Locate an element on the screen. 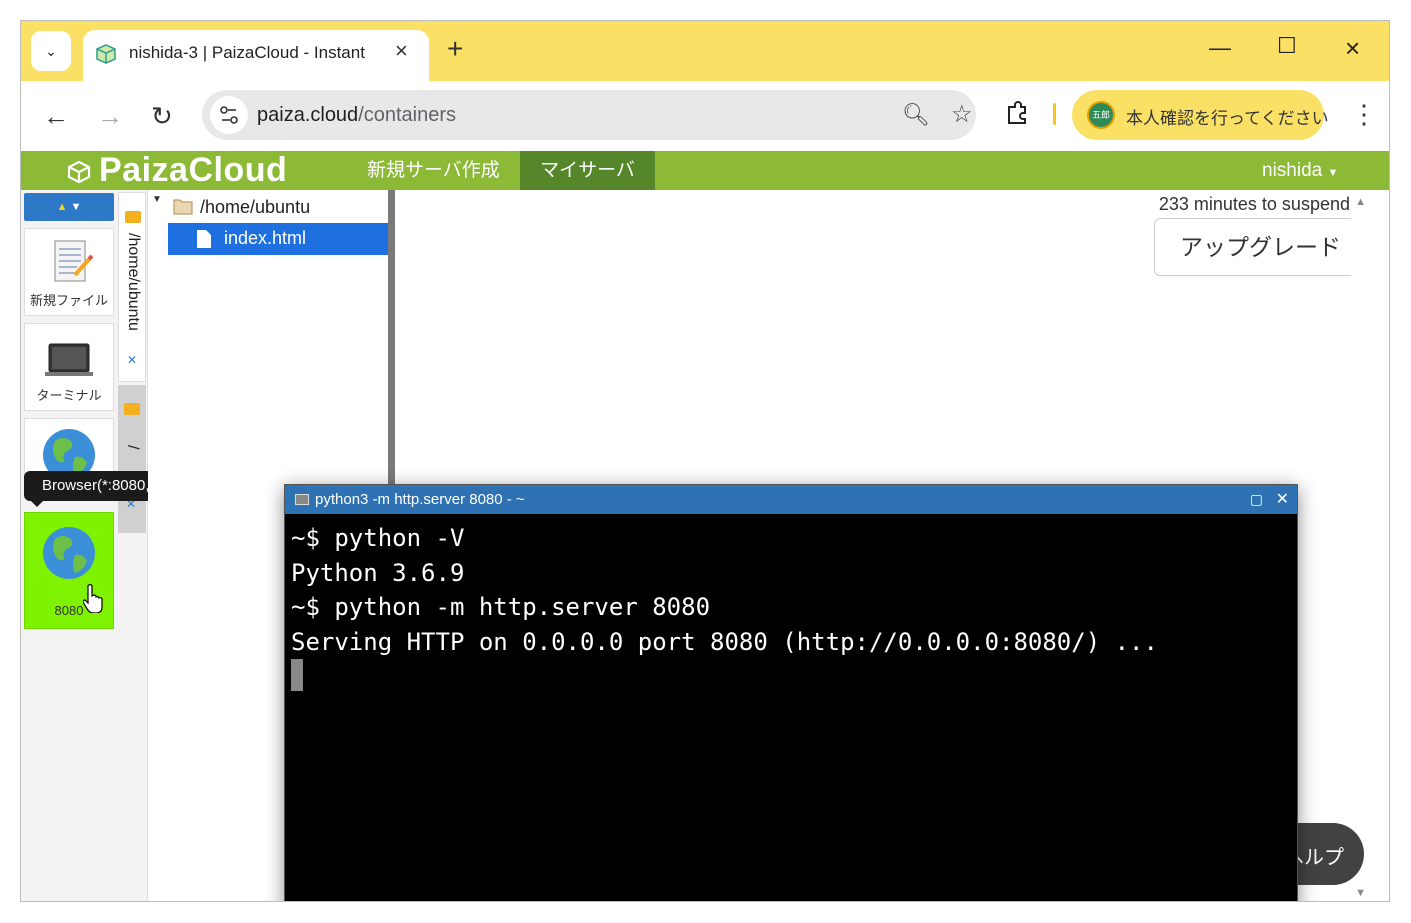  profile-button: 五郎 本人確認を行ってください is located at coordinates (1200, 115).